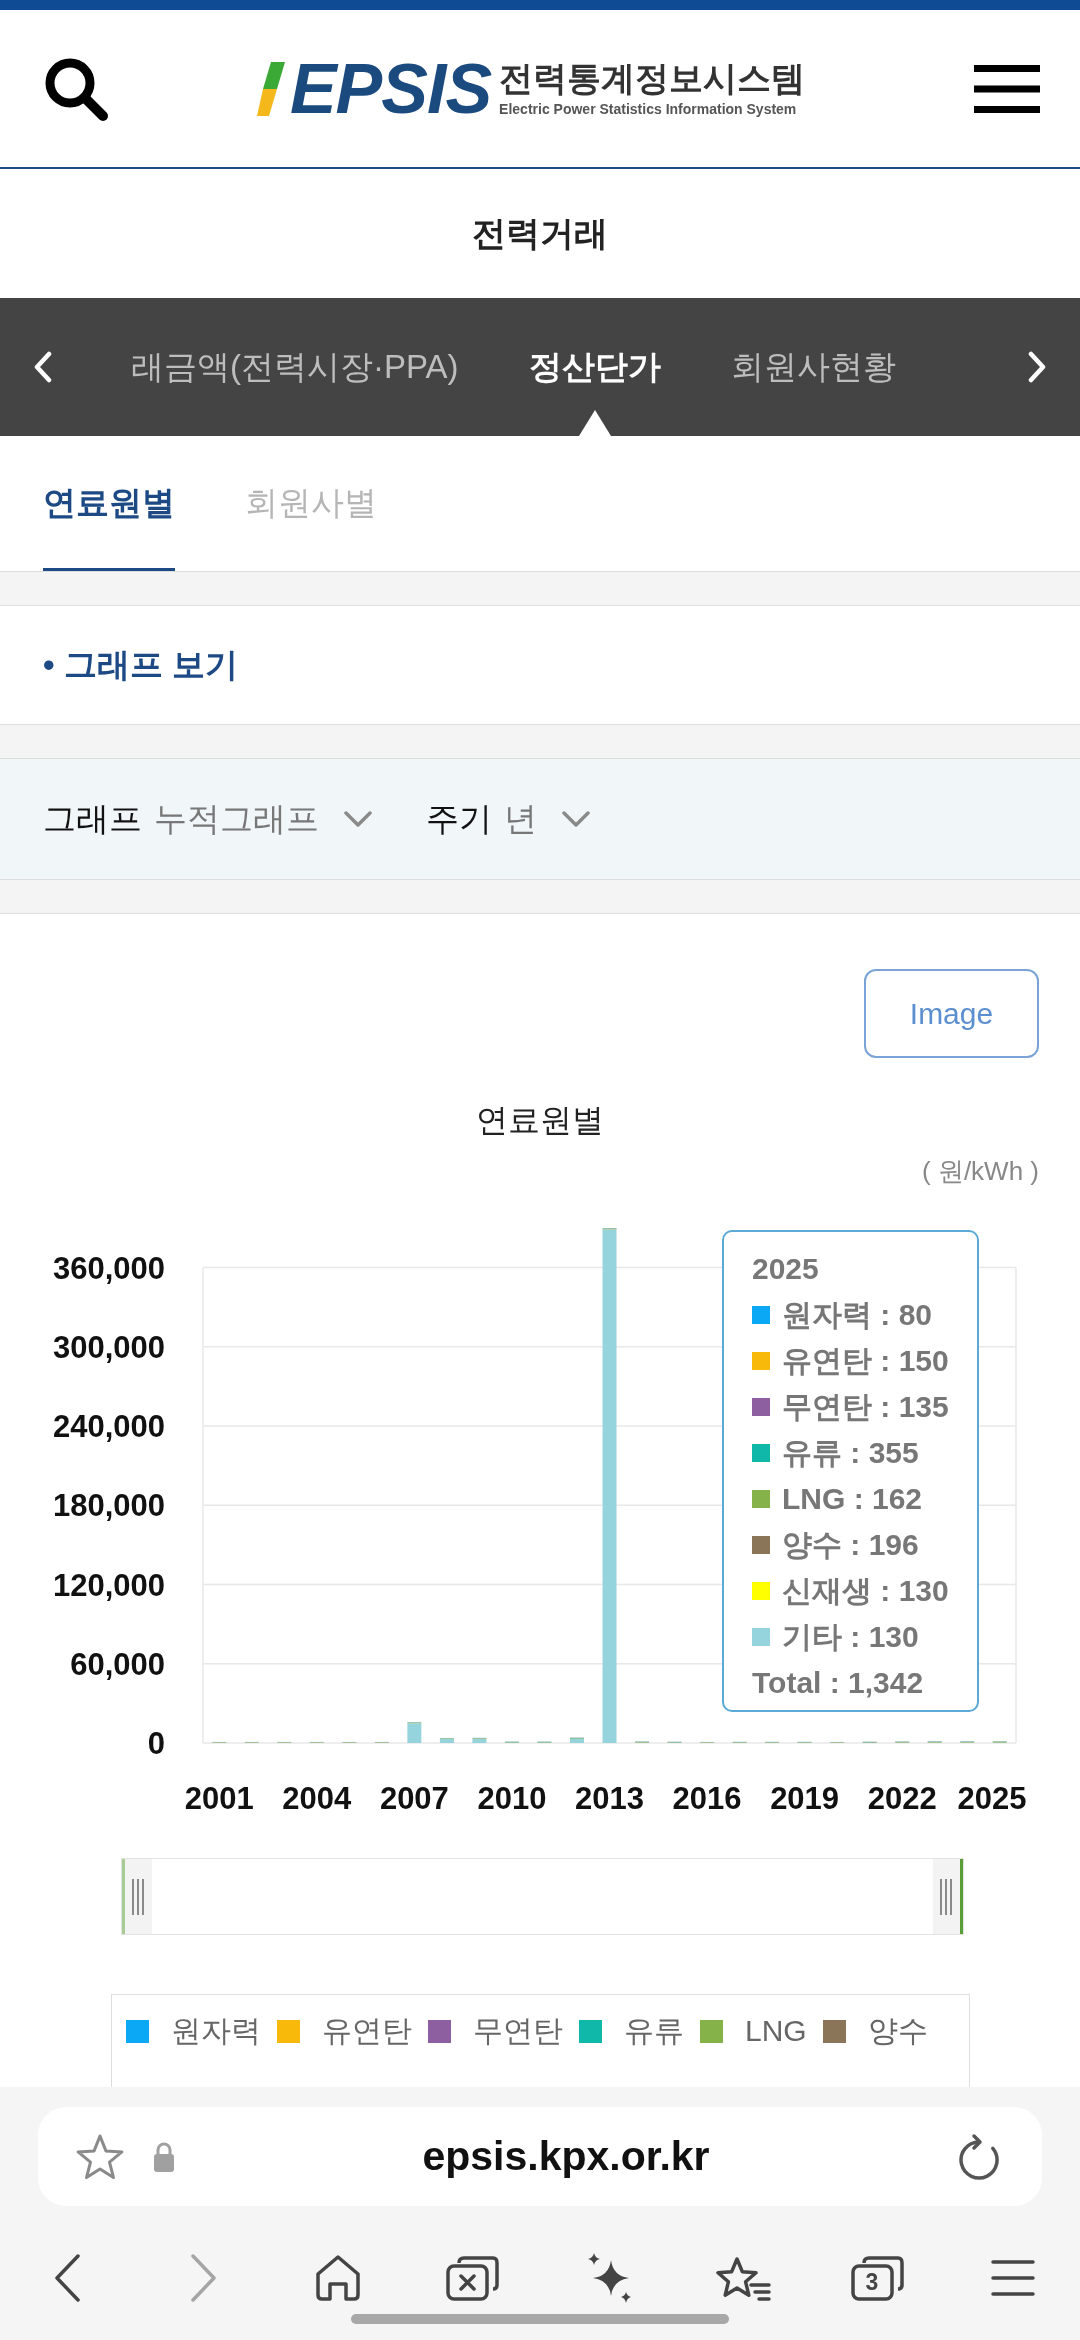  I want to click on x-axis-label: 2013, so click(609, 1798).